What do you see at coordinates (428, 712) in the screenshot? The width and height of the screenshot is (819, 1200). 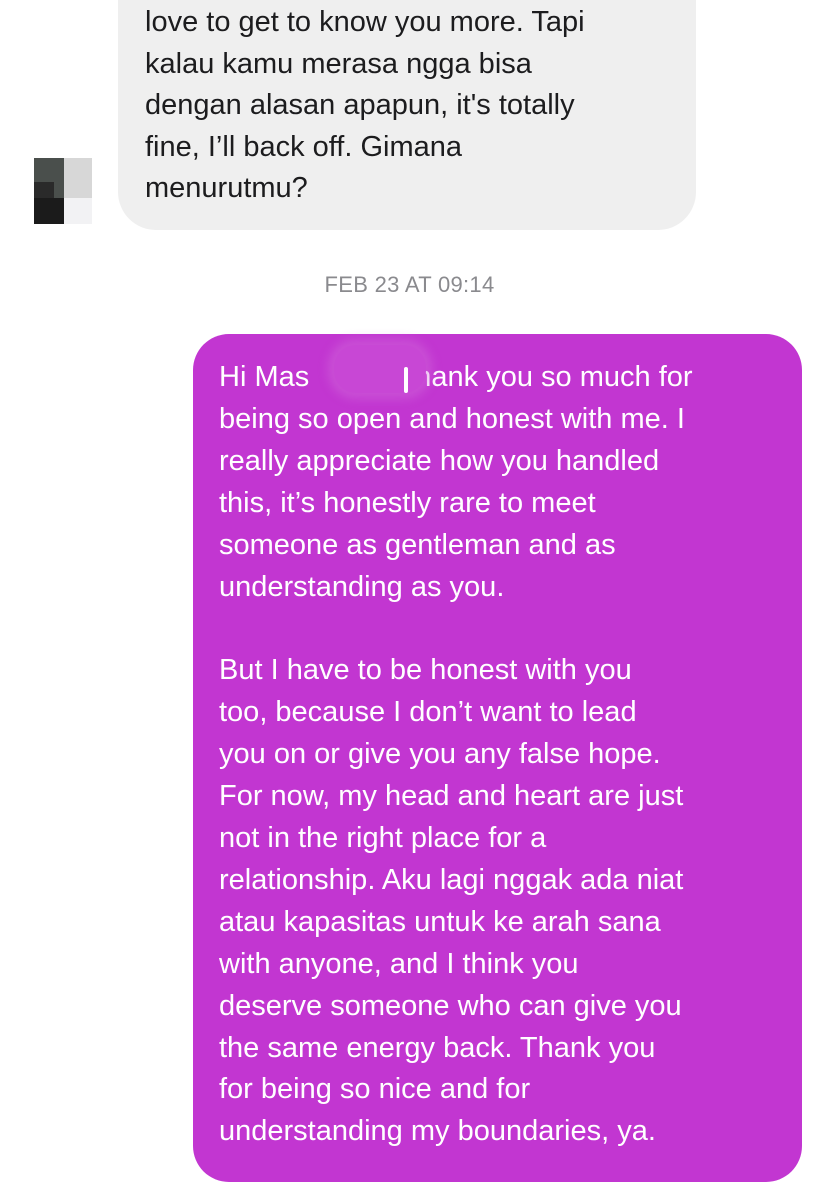 I see `message-line: too, because I don’t want to lead` at bounding box center [428, 712].